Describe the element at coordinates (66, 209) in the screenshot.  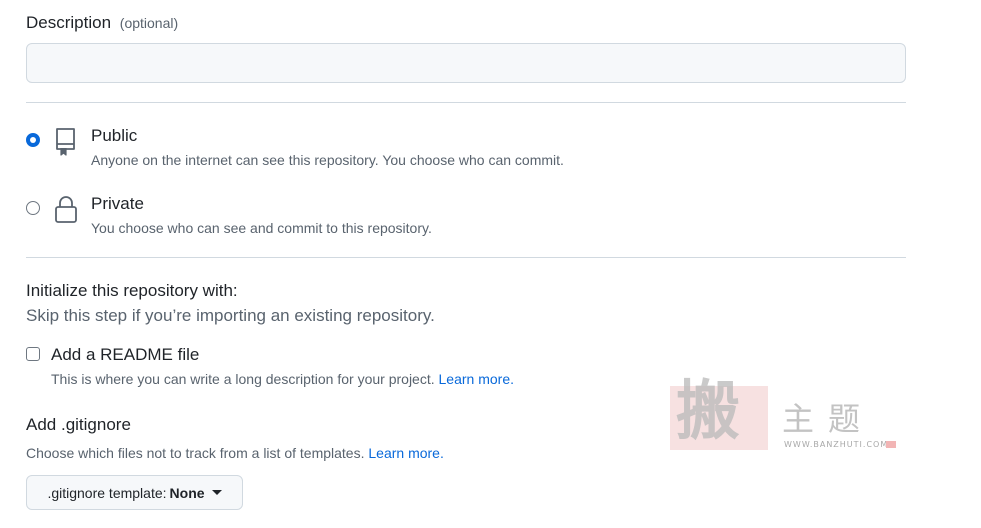
I see `lock-icon` at that location.